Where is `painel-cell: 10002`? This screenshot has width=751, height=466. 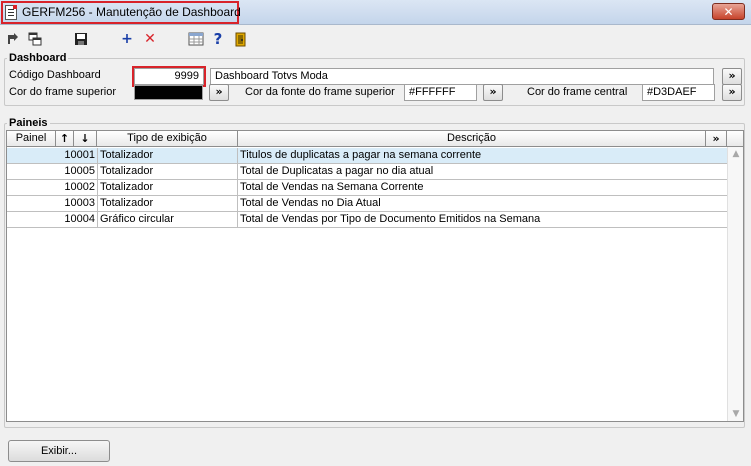
painel-cell: 10002 is located at coordinates (52, 187).